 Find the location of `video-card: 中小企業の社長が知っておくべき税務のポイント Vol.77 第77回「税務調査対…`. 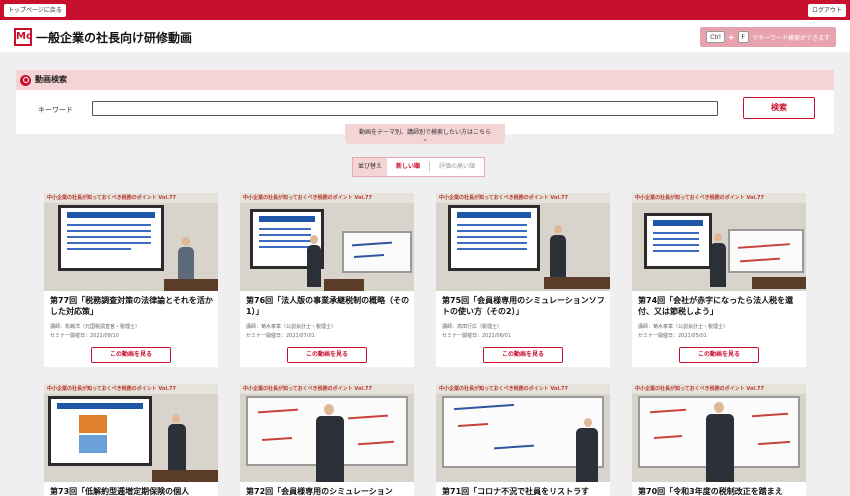

video-card: 中小企業の社長が知っておくべき税務のポイント Vol.77 第77回「税務調査対… is located at coordinates (131, 280).